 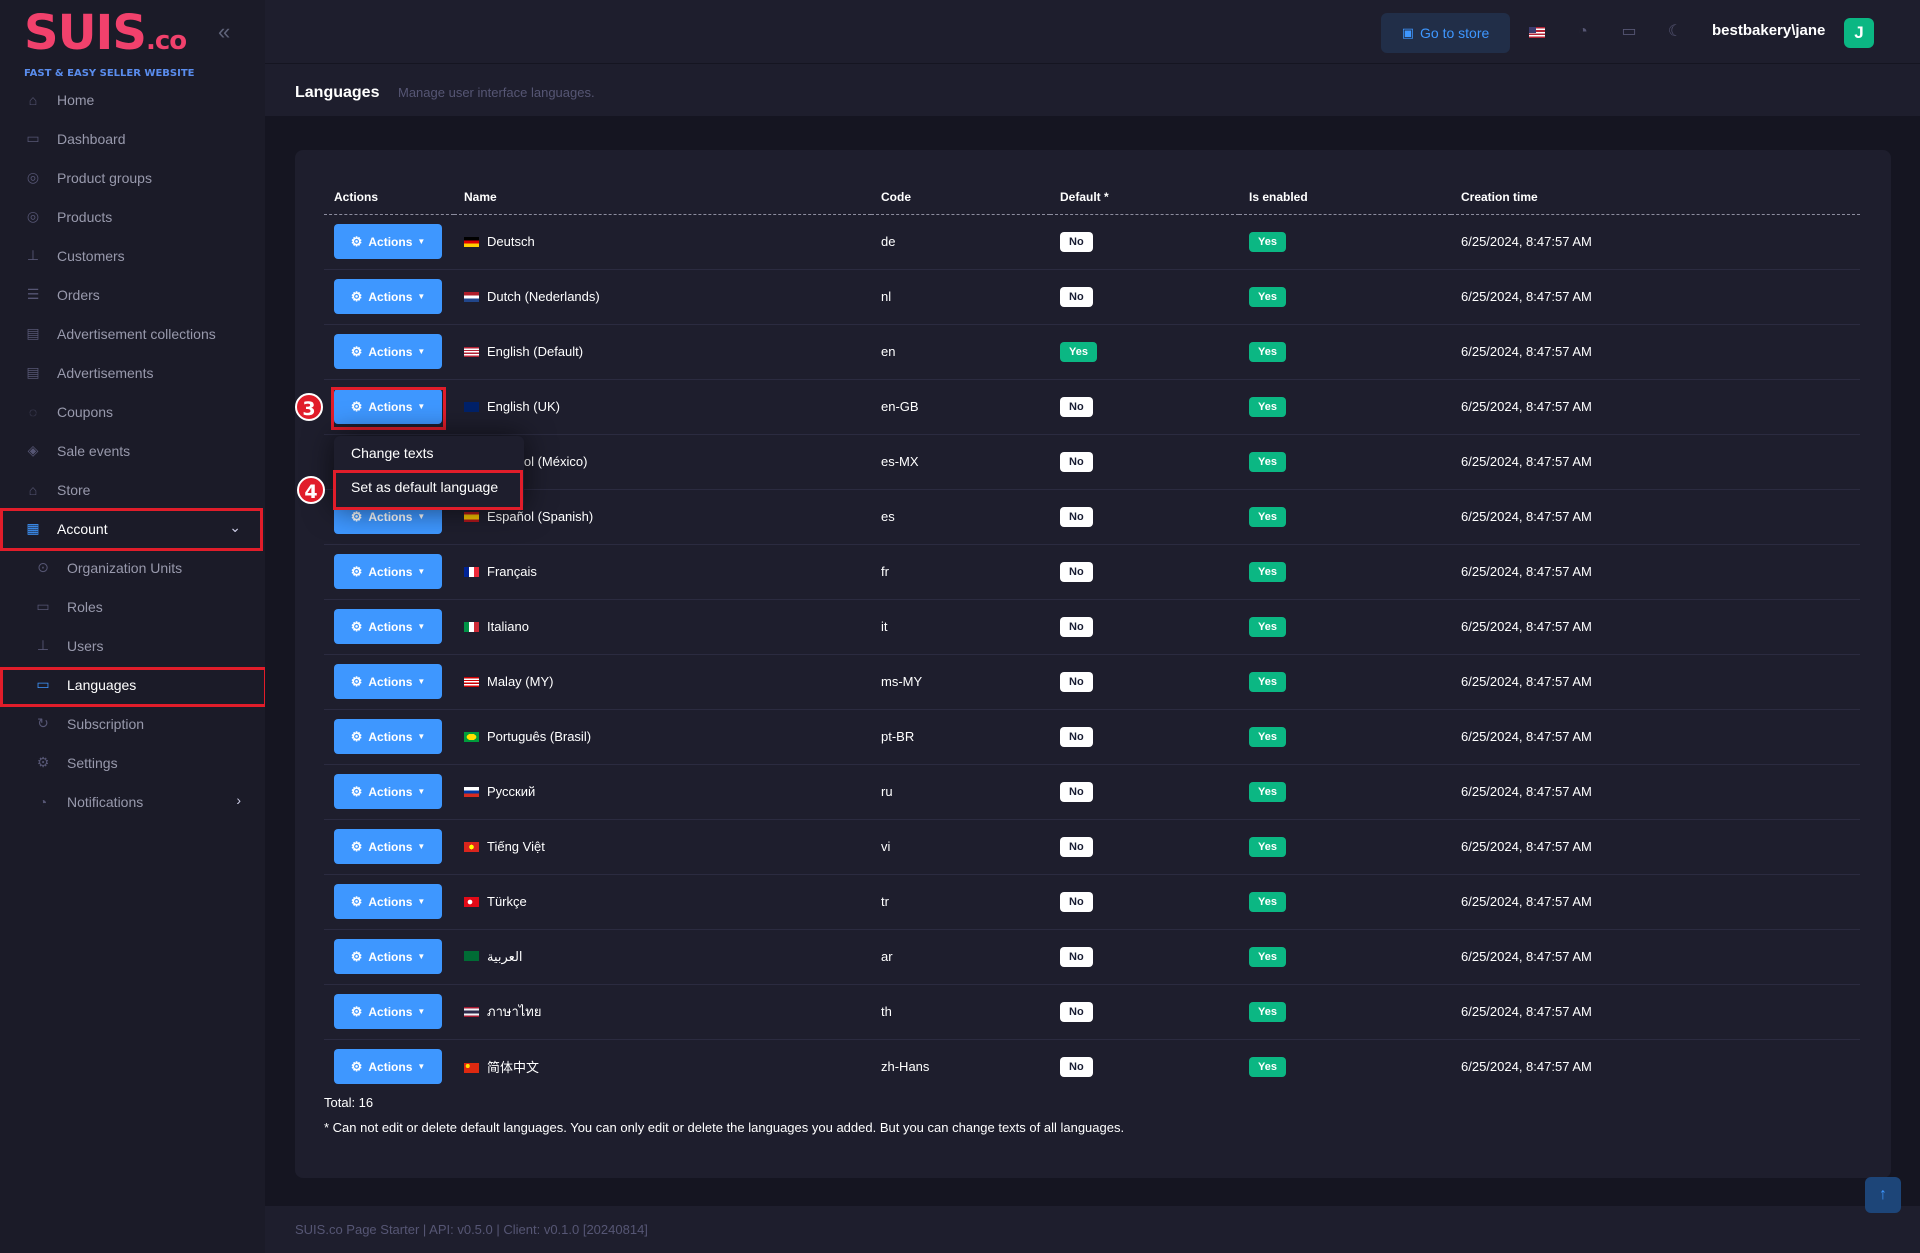 I want to click on column-header-creation-time: Creation time, so click(x=1655, y=197).